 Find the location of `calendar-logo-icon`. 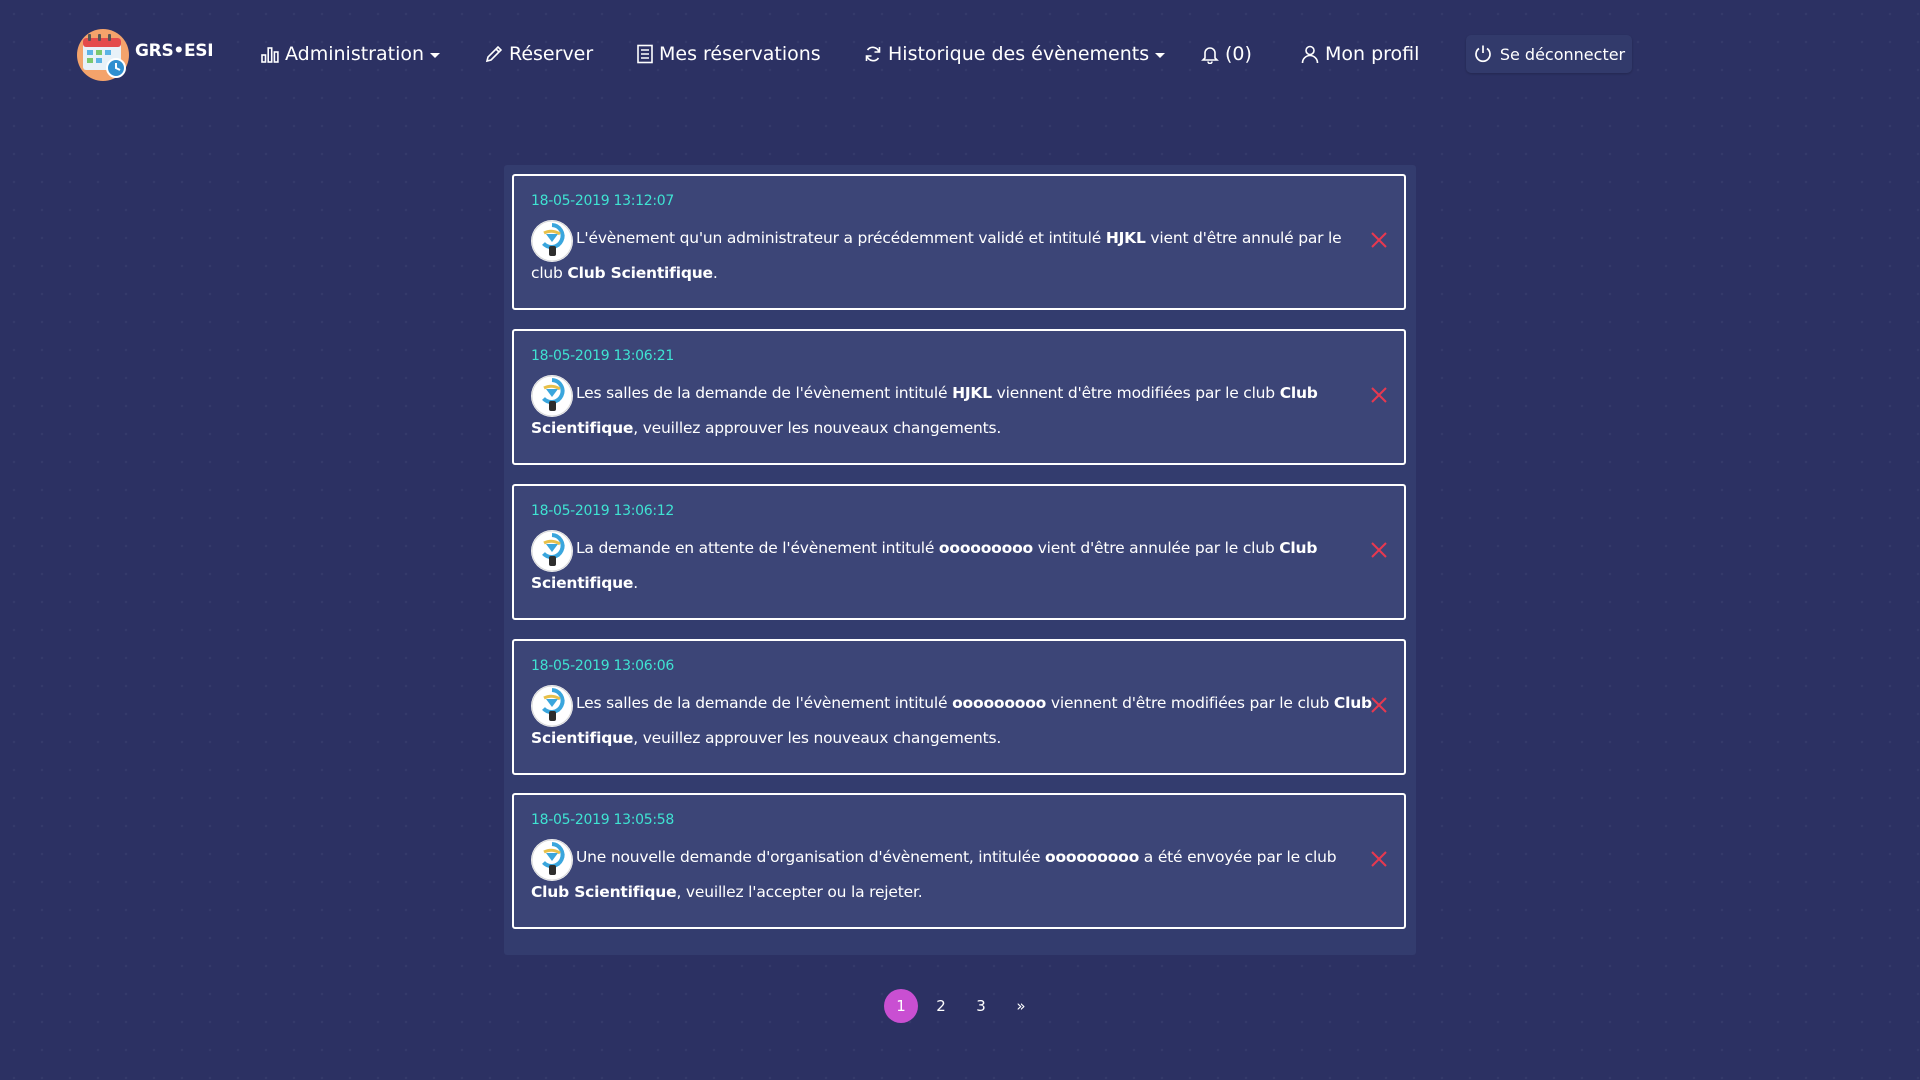

calendar-logo-icon is located at coordinates (103, 55).